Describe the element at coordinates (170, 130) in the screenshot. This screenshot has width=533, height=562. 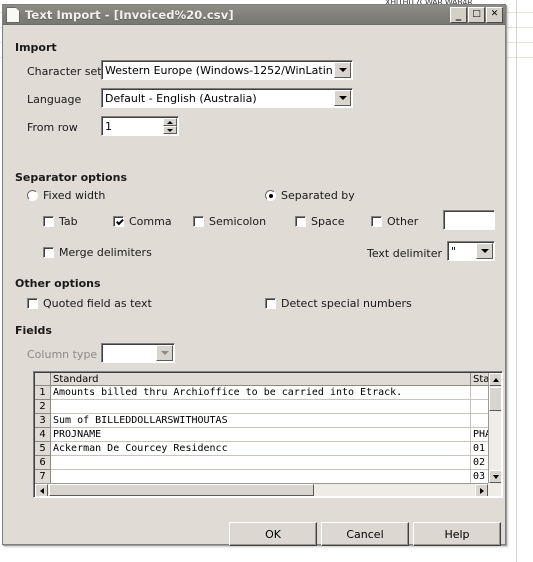
I see `stepper-down-icon` at that location.